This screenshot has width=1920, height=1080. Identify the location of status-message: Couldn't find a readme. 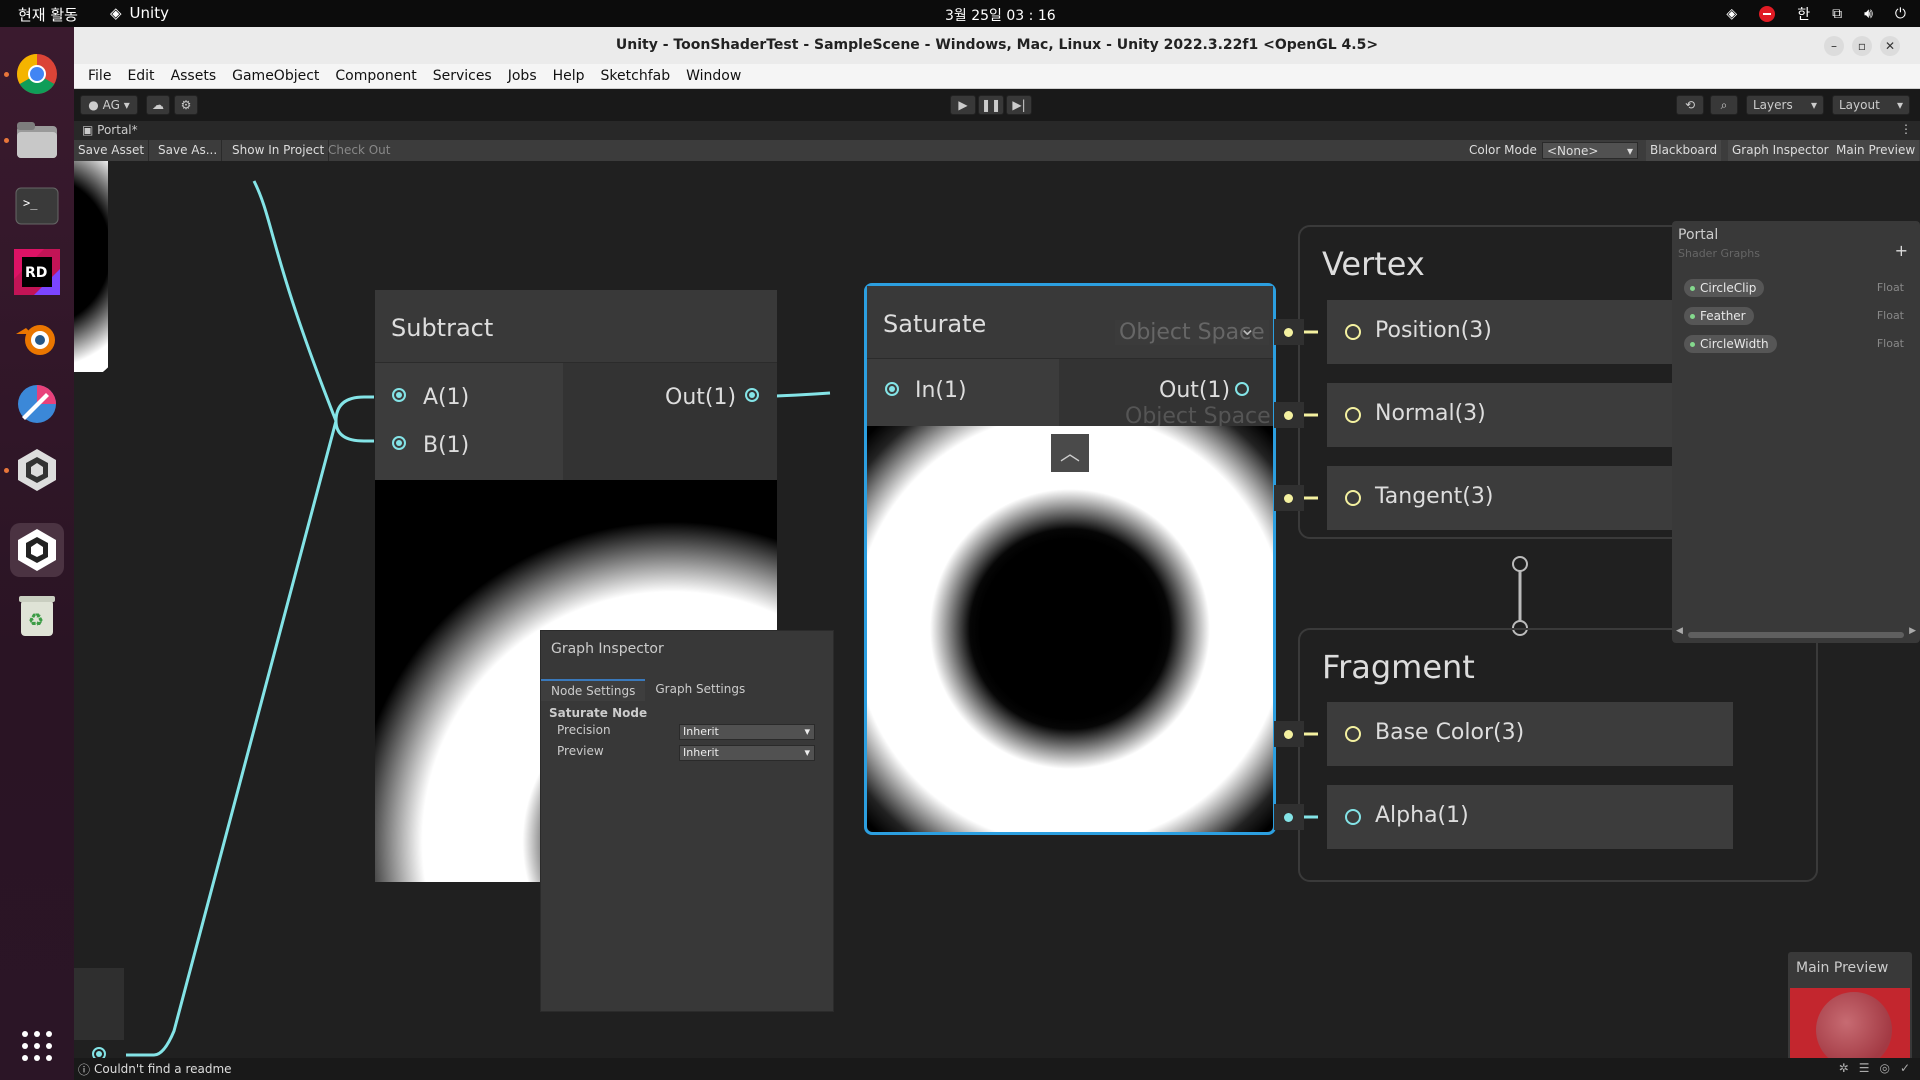
(163, 1069).